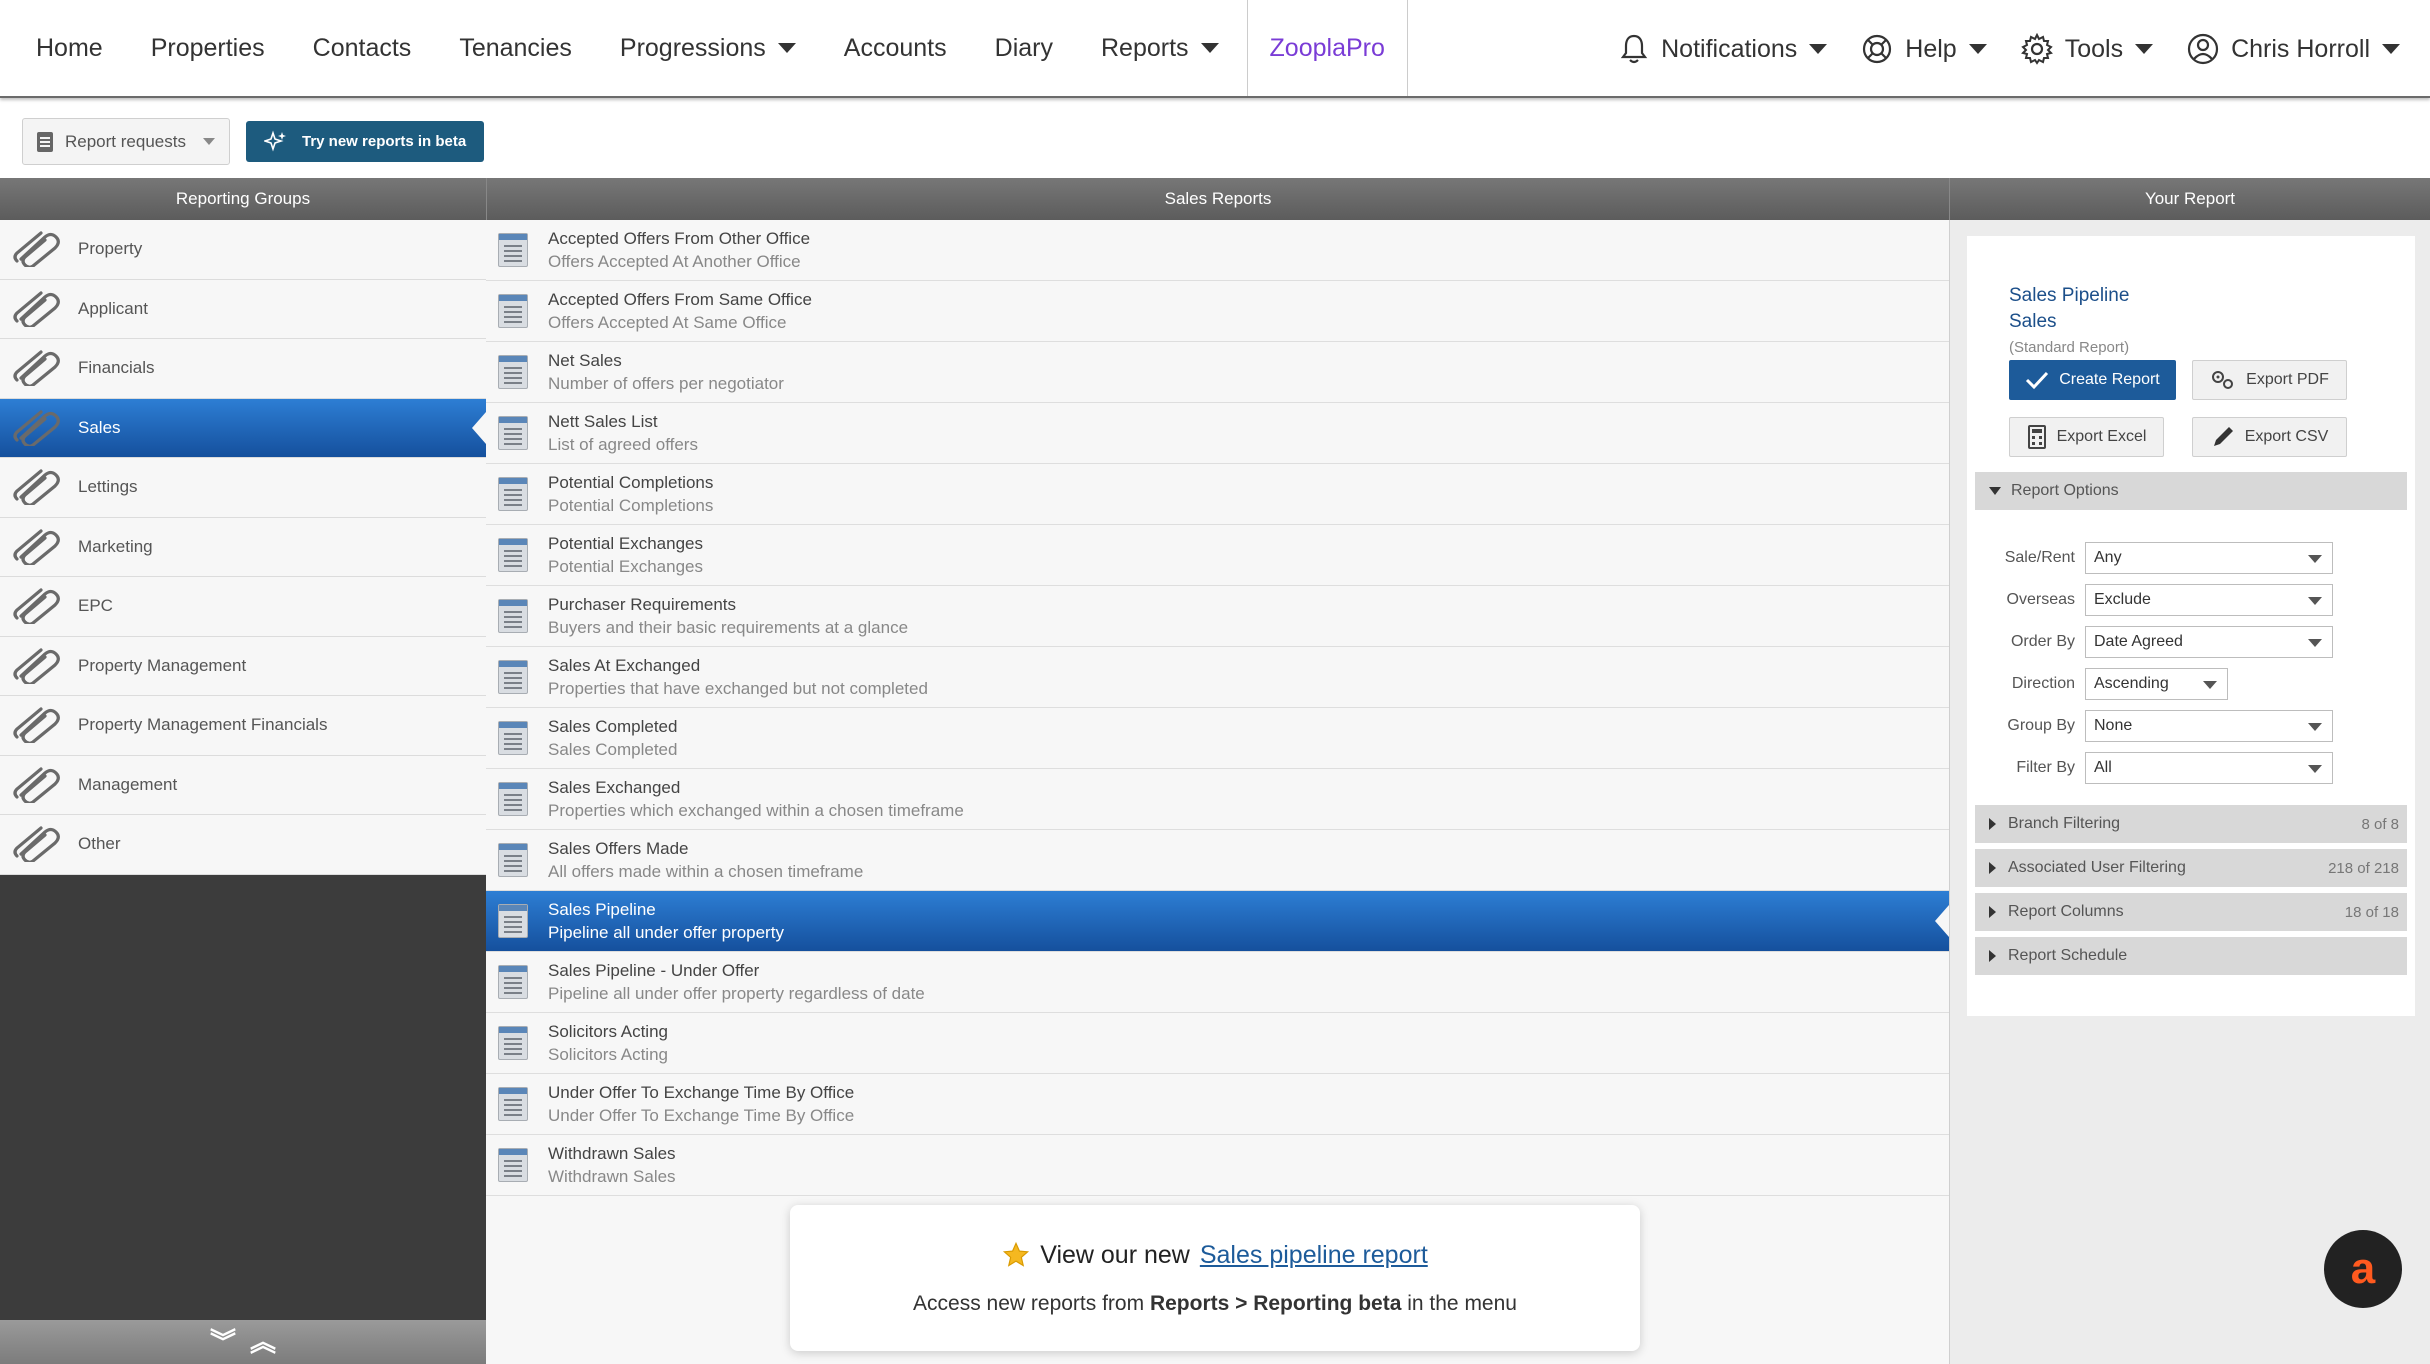 The height and width of the screenshot is (1364, 2430). I want to click on export-excel-button: Export Excel, so click(2086, 437).